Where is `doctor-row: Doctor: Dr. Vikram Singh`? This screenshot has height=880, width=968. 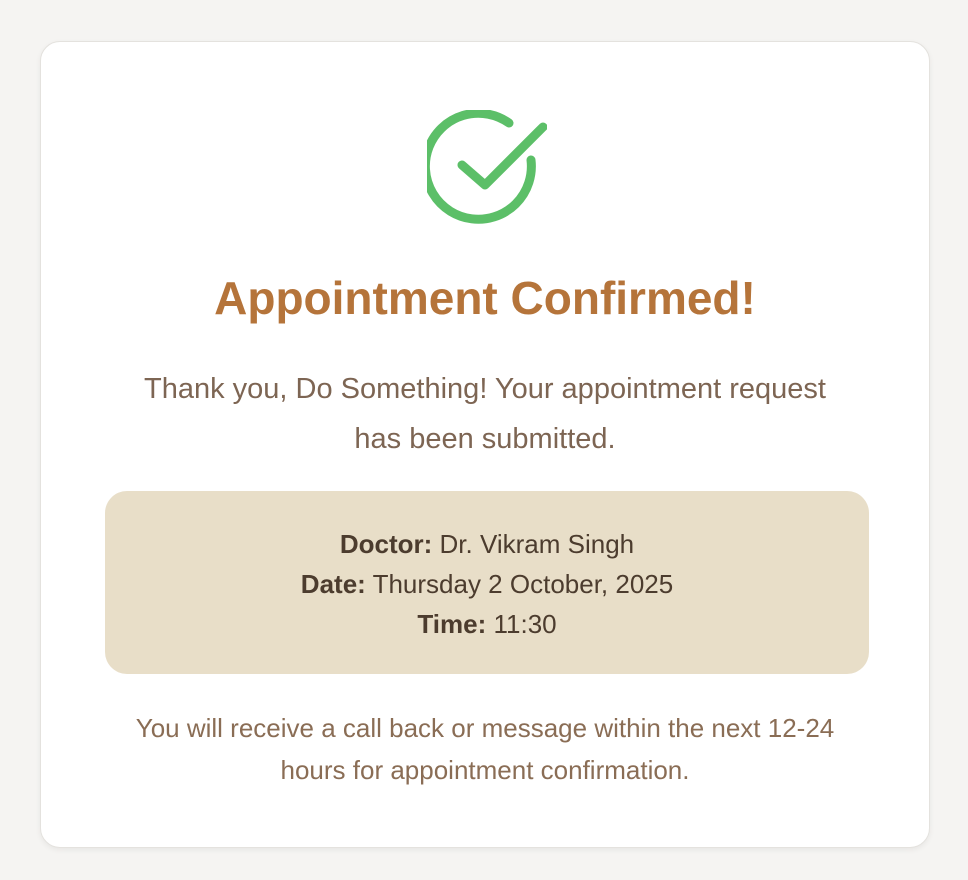
doctor-row: Doctor: Dr. Vikram Singh is located at coordinates (487, 544).